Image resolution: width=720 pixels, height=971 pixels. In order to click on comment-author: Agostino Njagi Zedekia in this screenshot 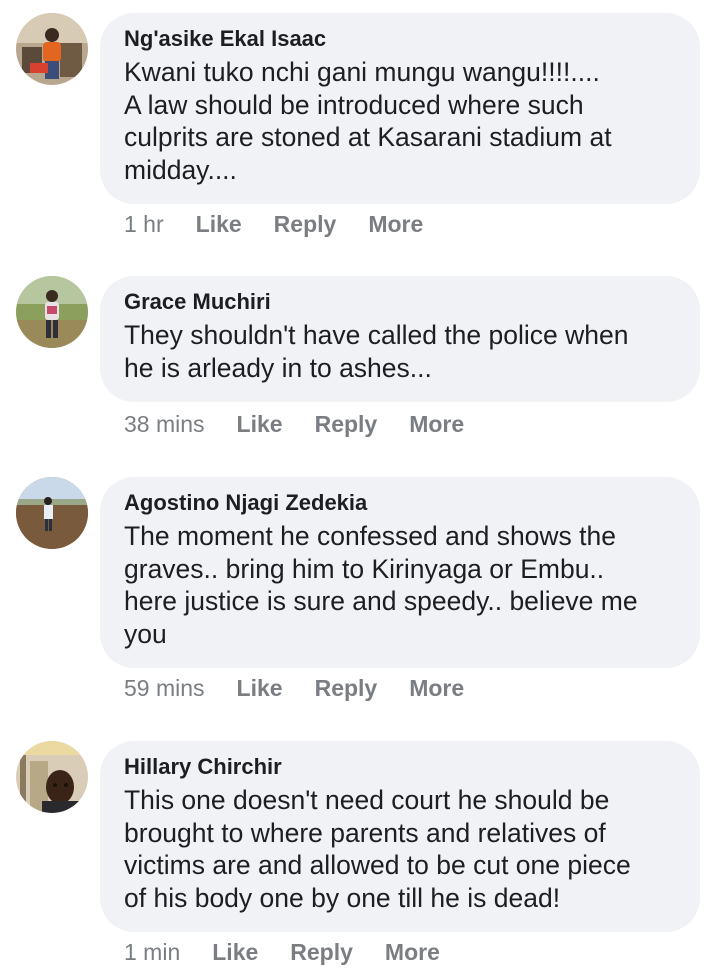, I will do `click(400, 503)`.